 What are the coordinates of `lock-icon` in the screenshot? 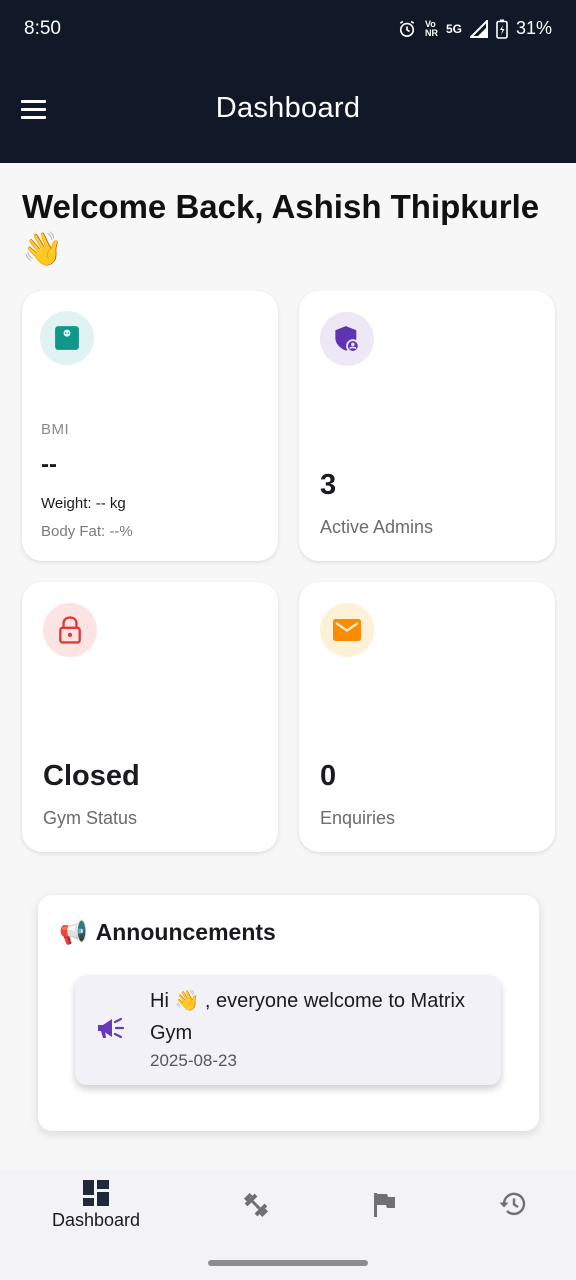 It's located at (70, 630).